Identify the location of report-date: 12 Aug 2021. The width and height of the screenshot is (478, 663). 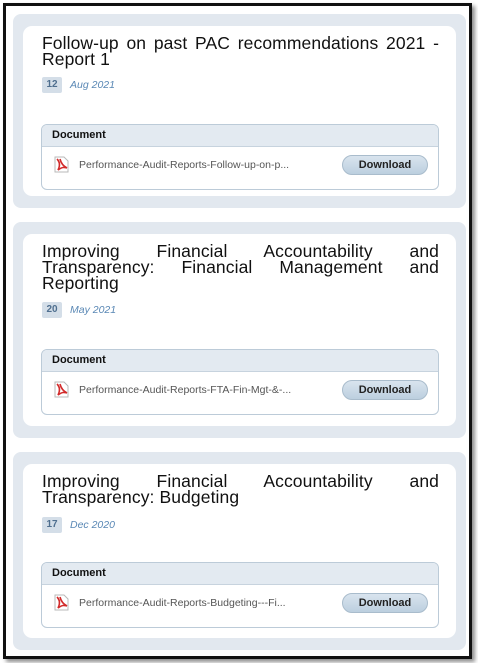
(78, 85).